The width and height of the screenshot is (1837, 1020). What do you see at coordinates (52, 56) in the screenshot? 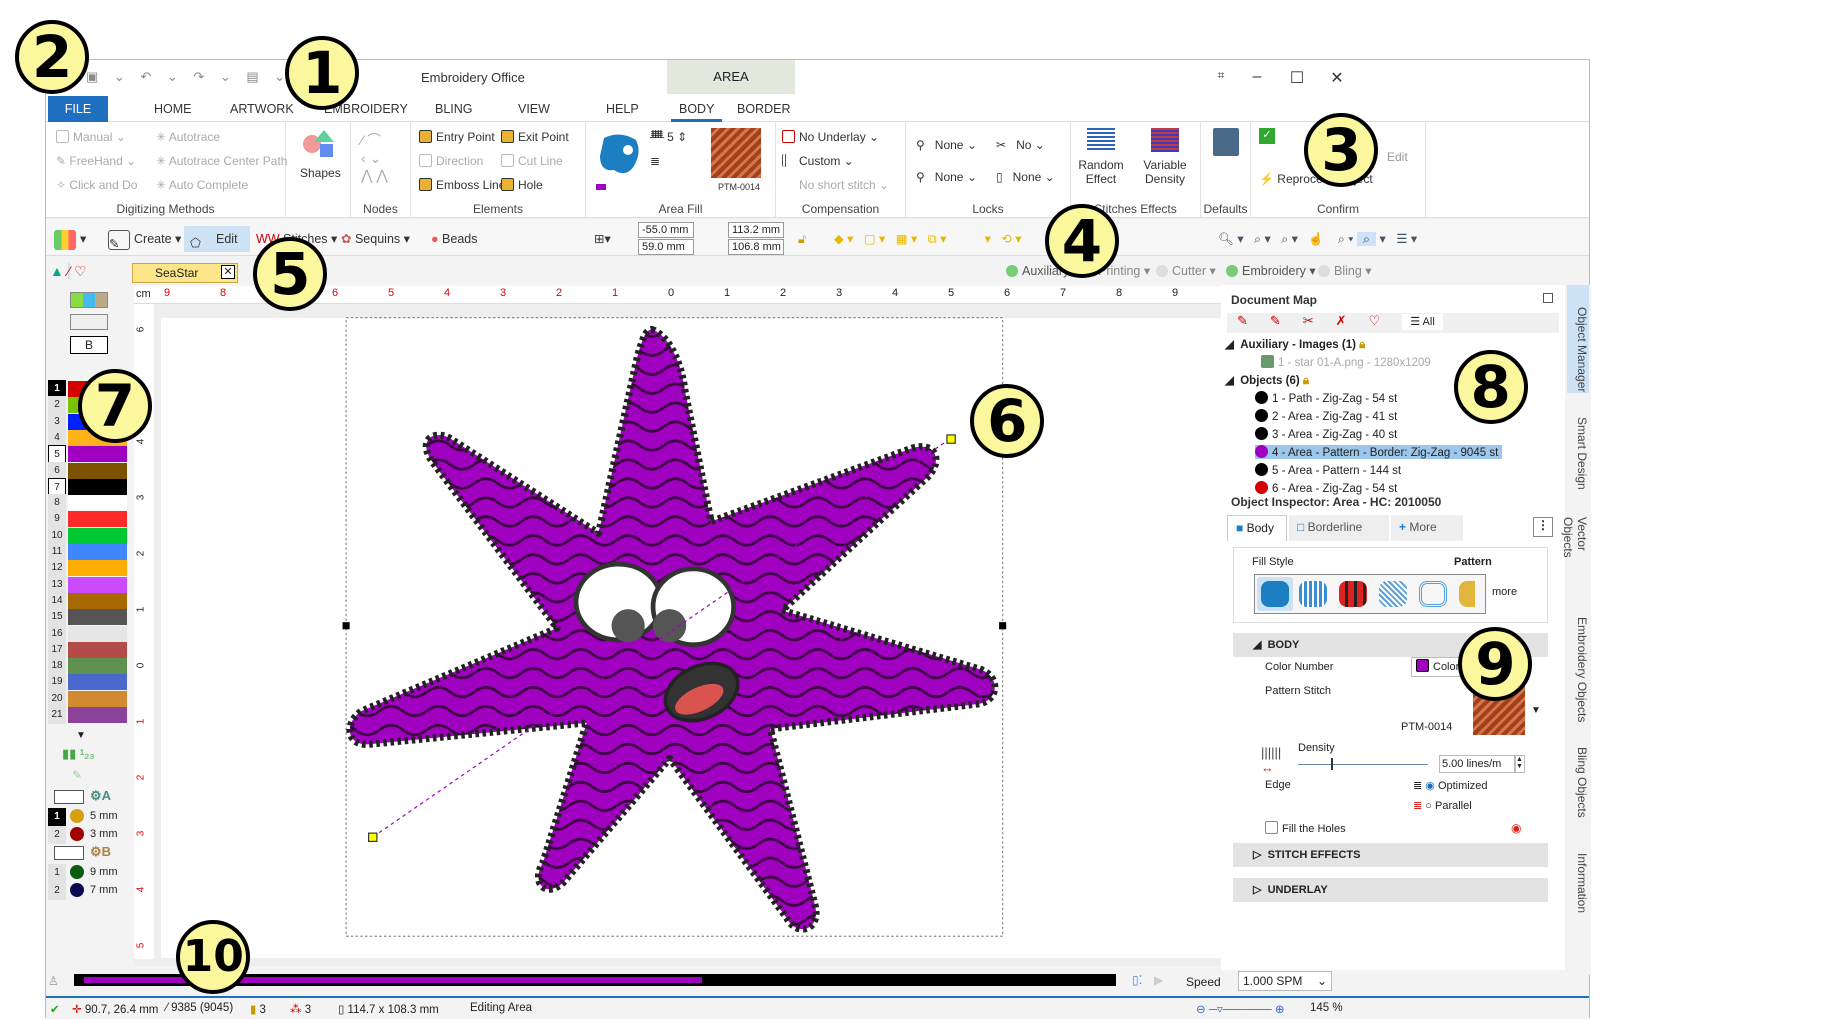
I see `callout-marker: 2` at bounding box center [52, 56].